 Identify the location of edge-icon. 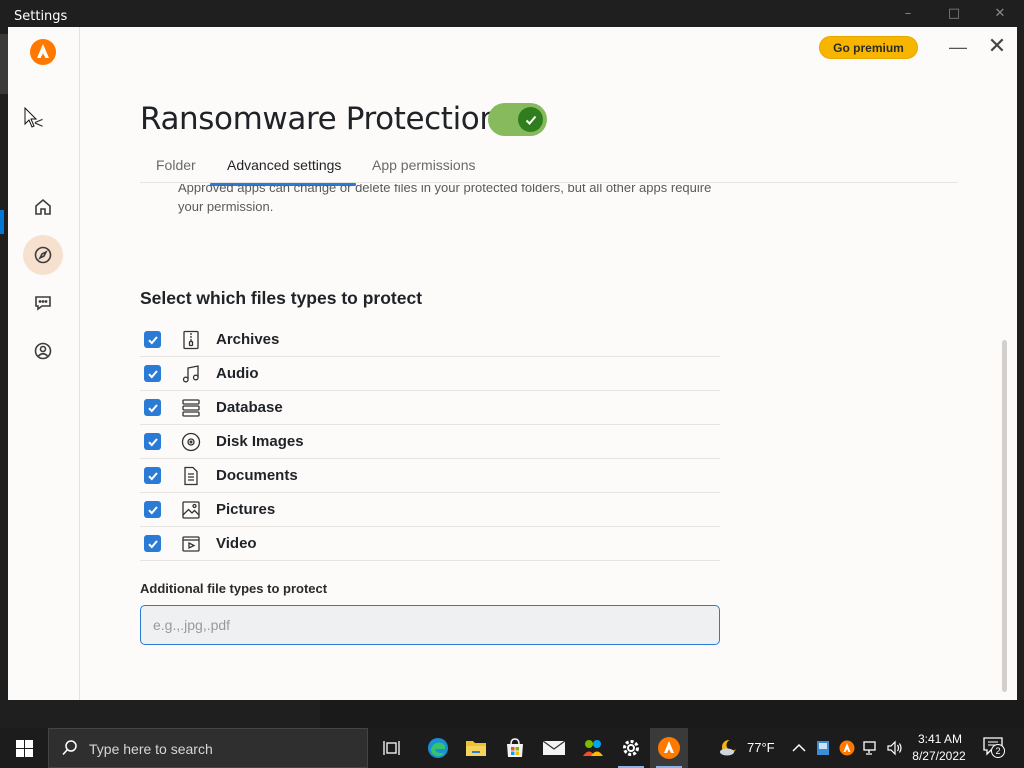
(438, 748).